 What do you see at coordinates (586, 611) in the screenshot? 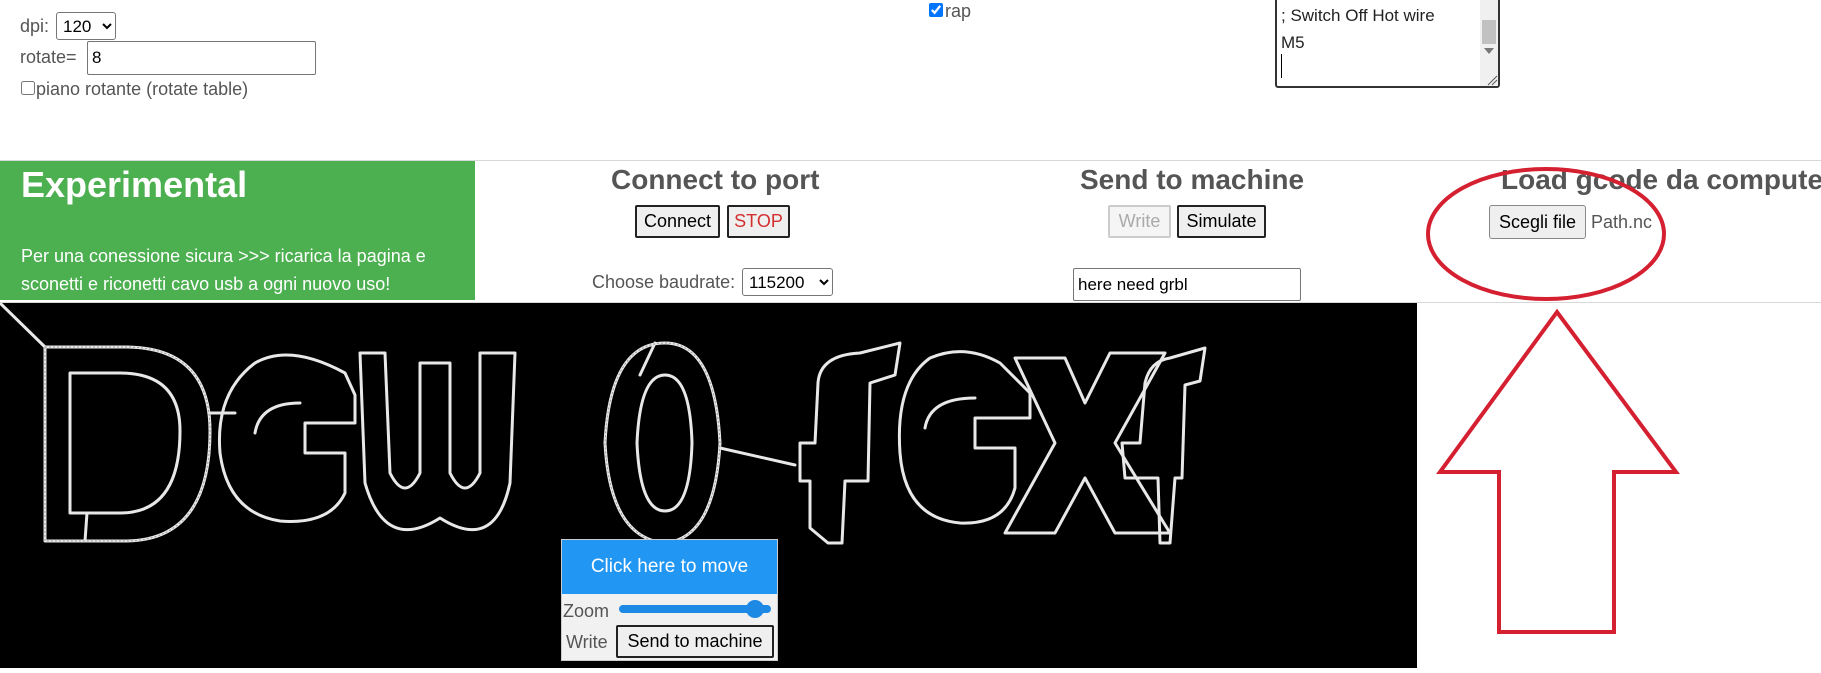
I see `zoom-label: Zoom` at bounding box center [586, 611].